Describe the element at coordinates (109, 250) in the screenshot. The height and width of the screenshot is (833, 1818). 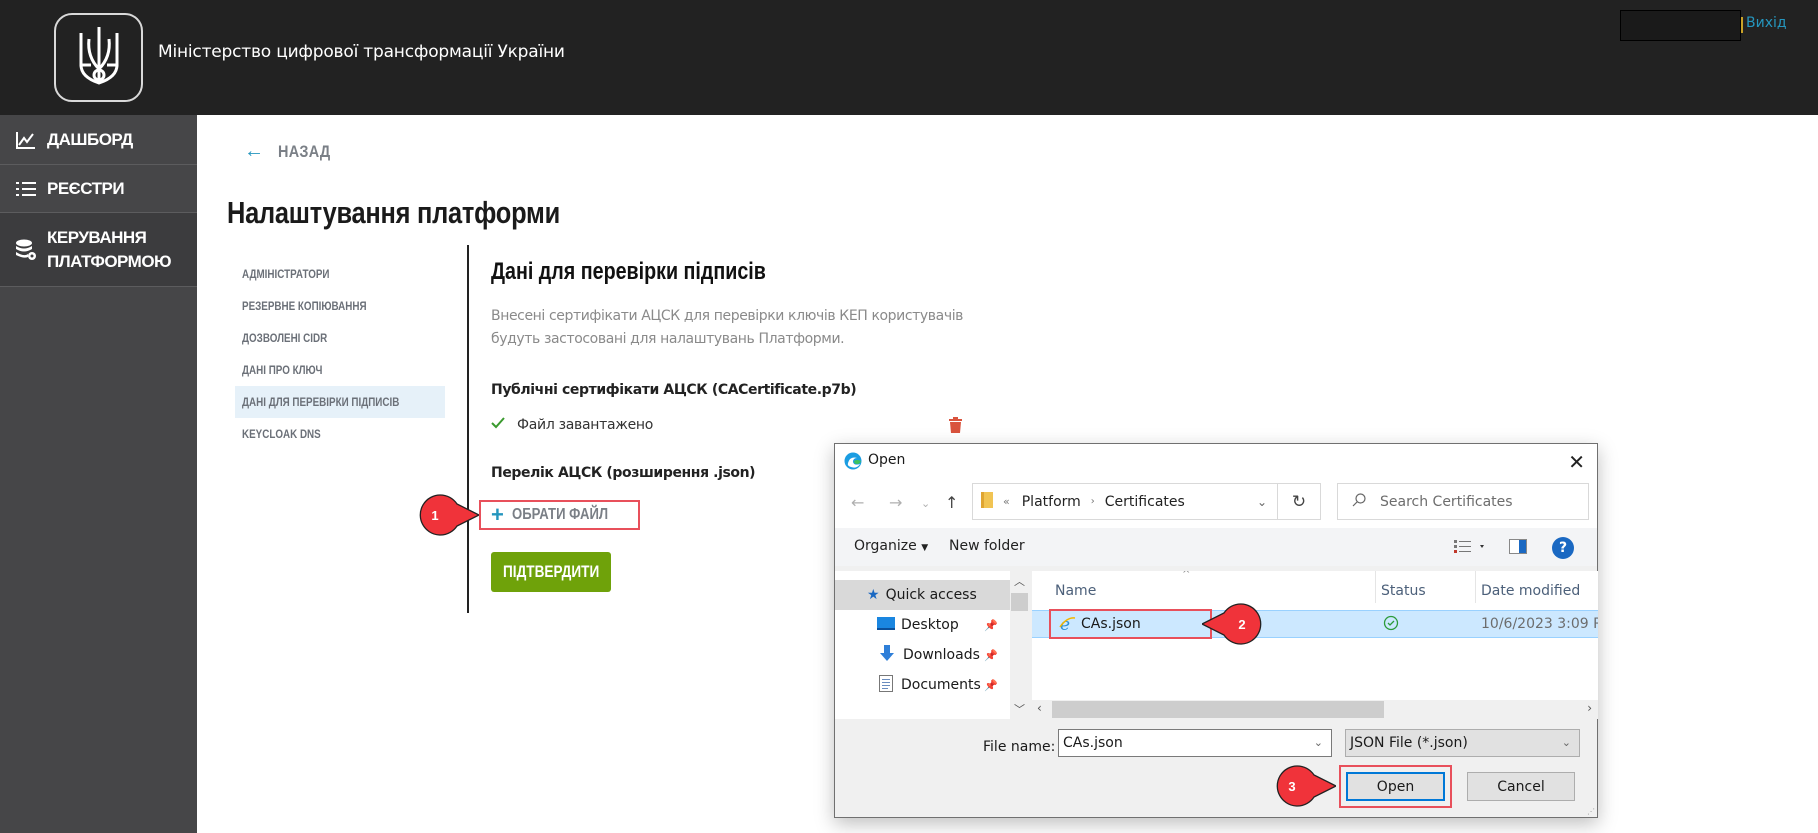
I see `sidebar-item-label: КЕРУВАННЯ ПЛАТФОРМОЮ` at that location.